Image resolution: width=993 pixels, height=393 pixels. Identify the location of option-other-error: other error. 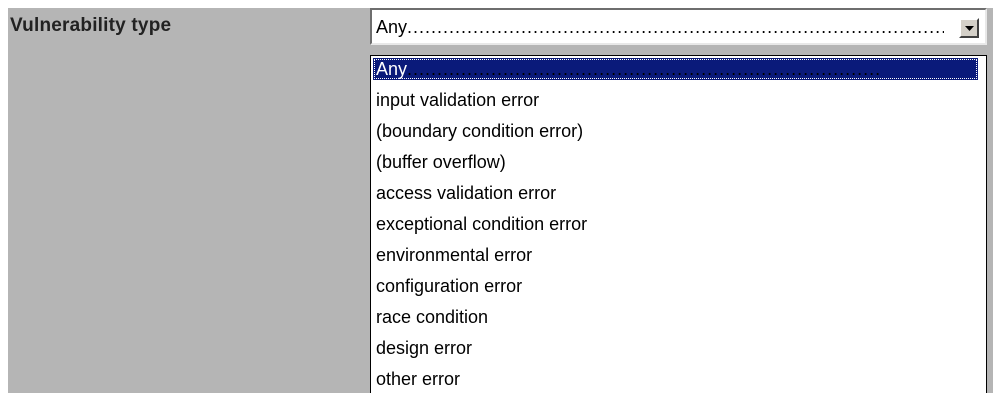
(416, 379).